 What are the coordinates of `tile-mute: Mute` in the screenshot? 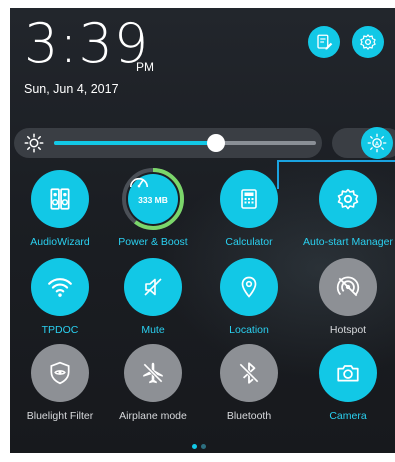 It's located at (153, 297).